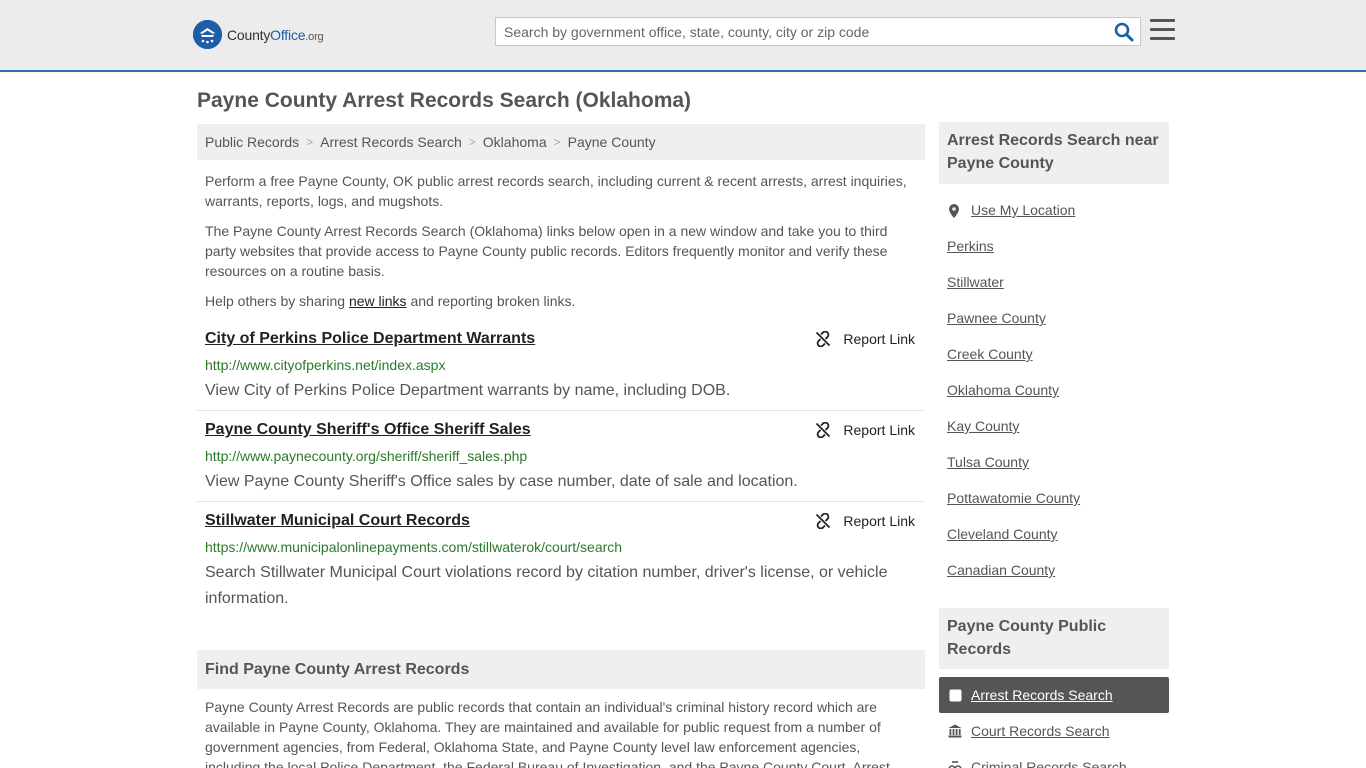 The width and height of the screenshot is (1366, 768). I want to click on search-icon, so click(1124, 32).